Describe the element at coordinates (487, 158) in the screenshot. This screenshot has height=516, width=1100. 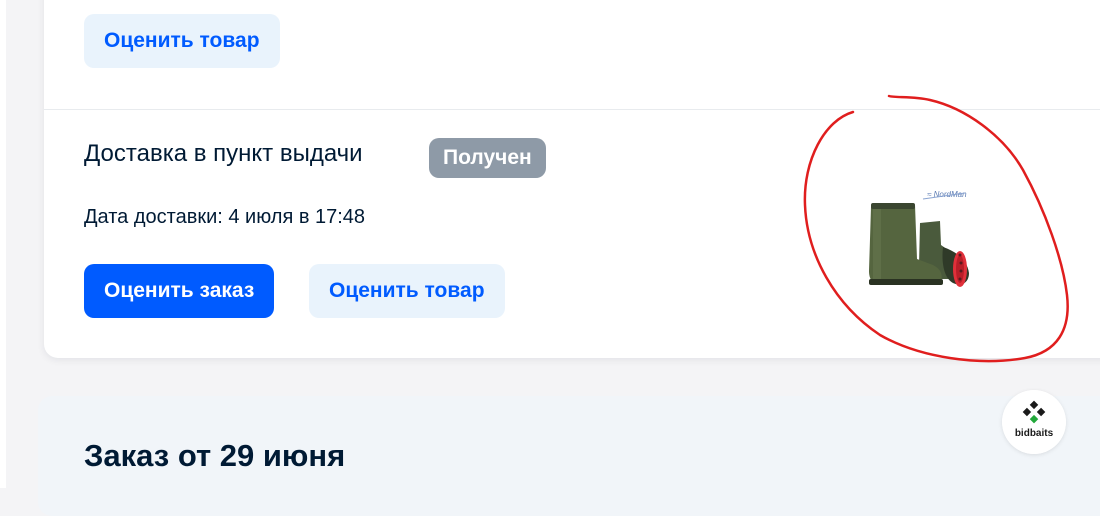
I see `status-badge: Получен` at that location.